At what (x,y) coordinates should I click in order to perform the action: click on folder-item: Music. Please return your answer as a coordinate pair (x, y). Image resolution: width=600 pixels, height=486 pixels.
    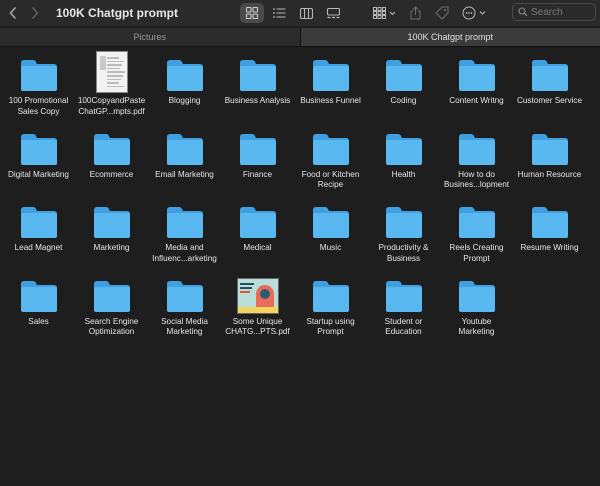
    Looking at the image, I should click on (330, 236).